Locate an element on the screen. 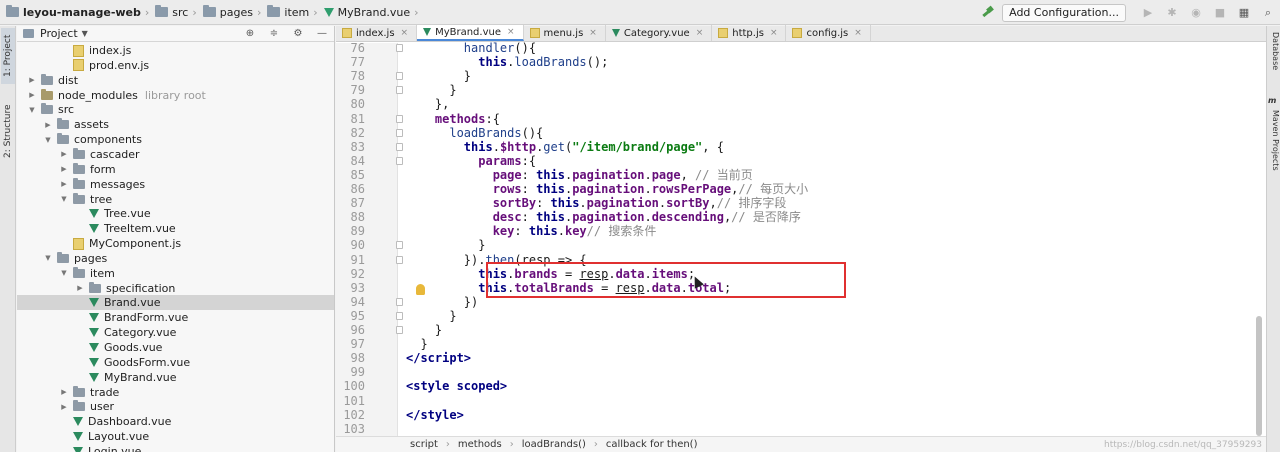 The image size is (1280, 452). editor-breadcrumb-item: callback for then() is located at coordinates (652, 444).